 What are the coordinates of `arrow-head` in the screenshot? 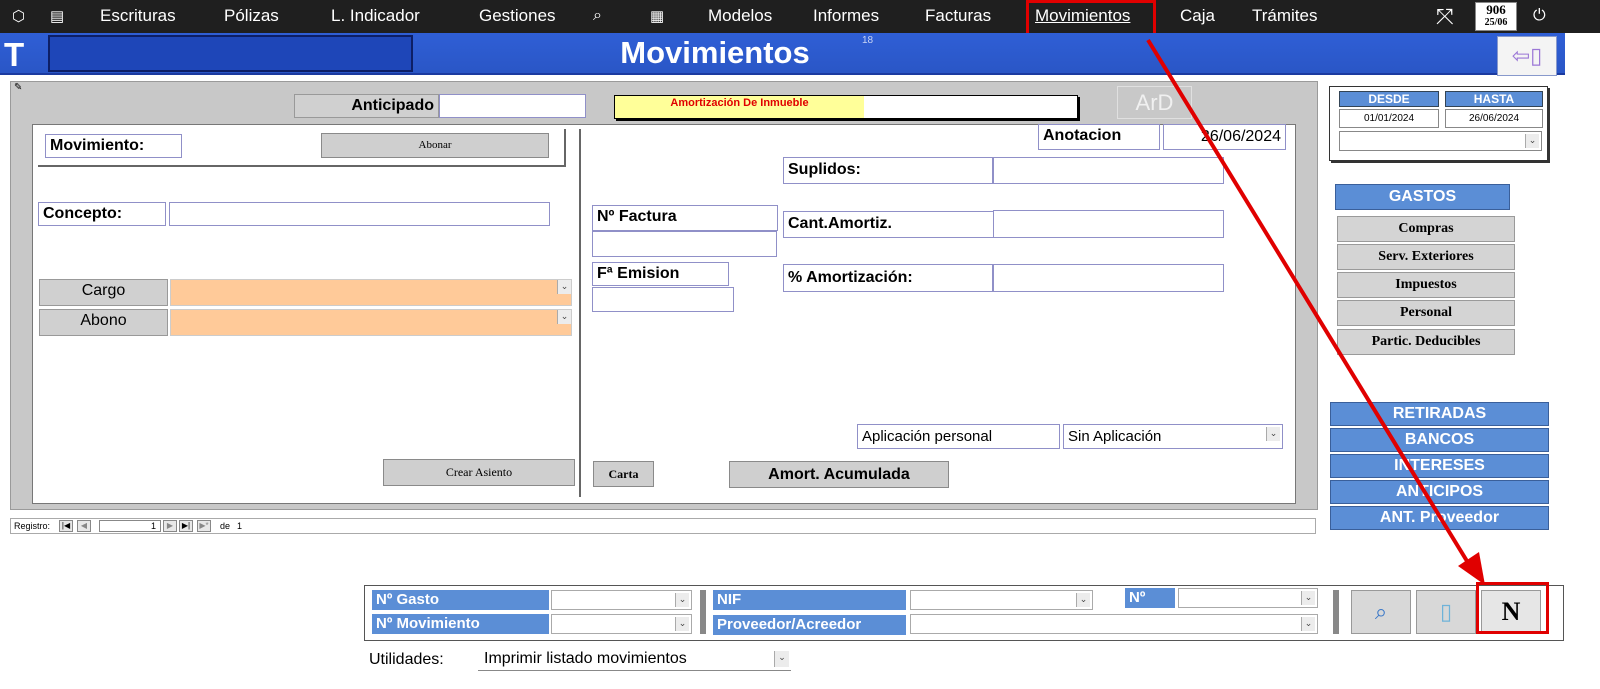 It's located at (1471, 568).